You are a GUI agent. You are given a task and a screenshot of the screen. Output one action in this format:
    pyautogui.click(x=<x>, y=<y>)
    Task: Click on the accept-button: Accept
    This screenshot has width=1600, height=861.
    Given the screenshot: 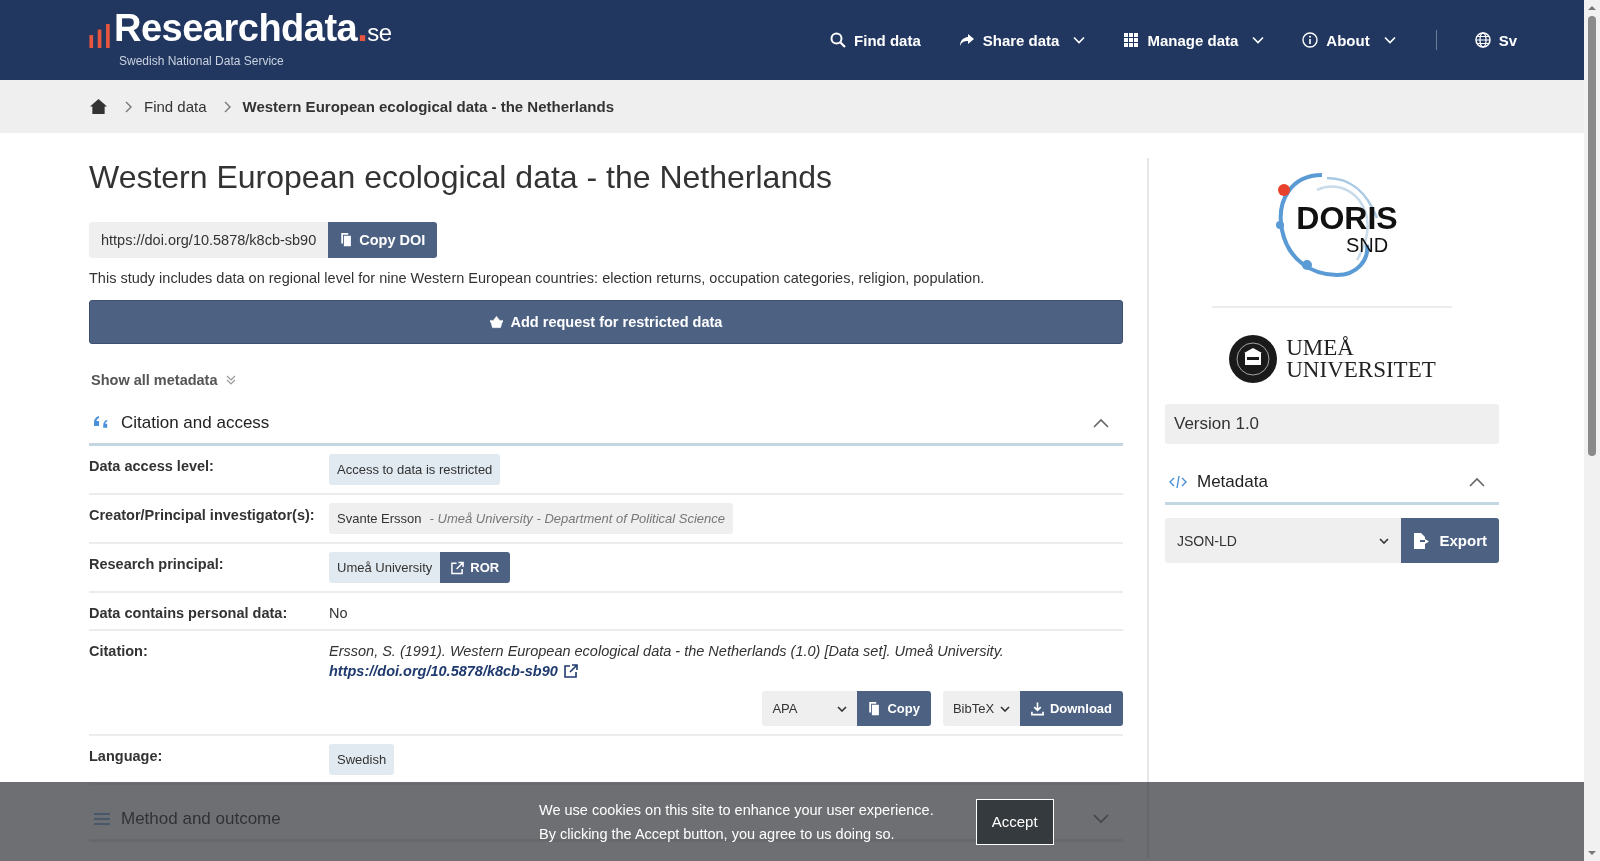 What is the action you would take?
    pyautogui.click(x=1014, y=821)
    